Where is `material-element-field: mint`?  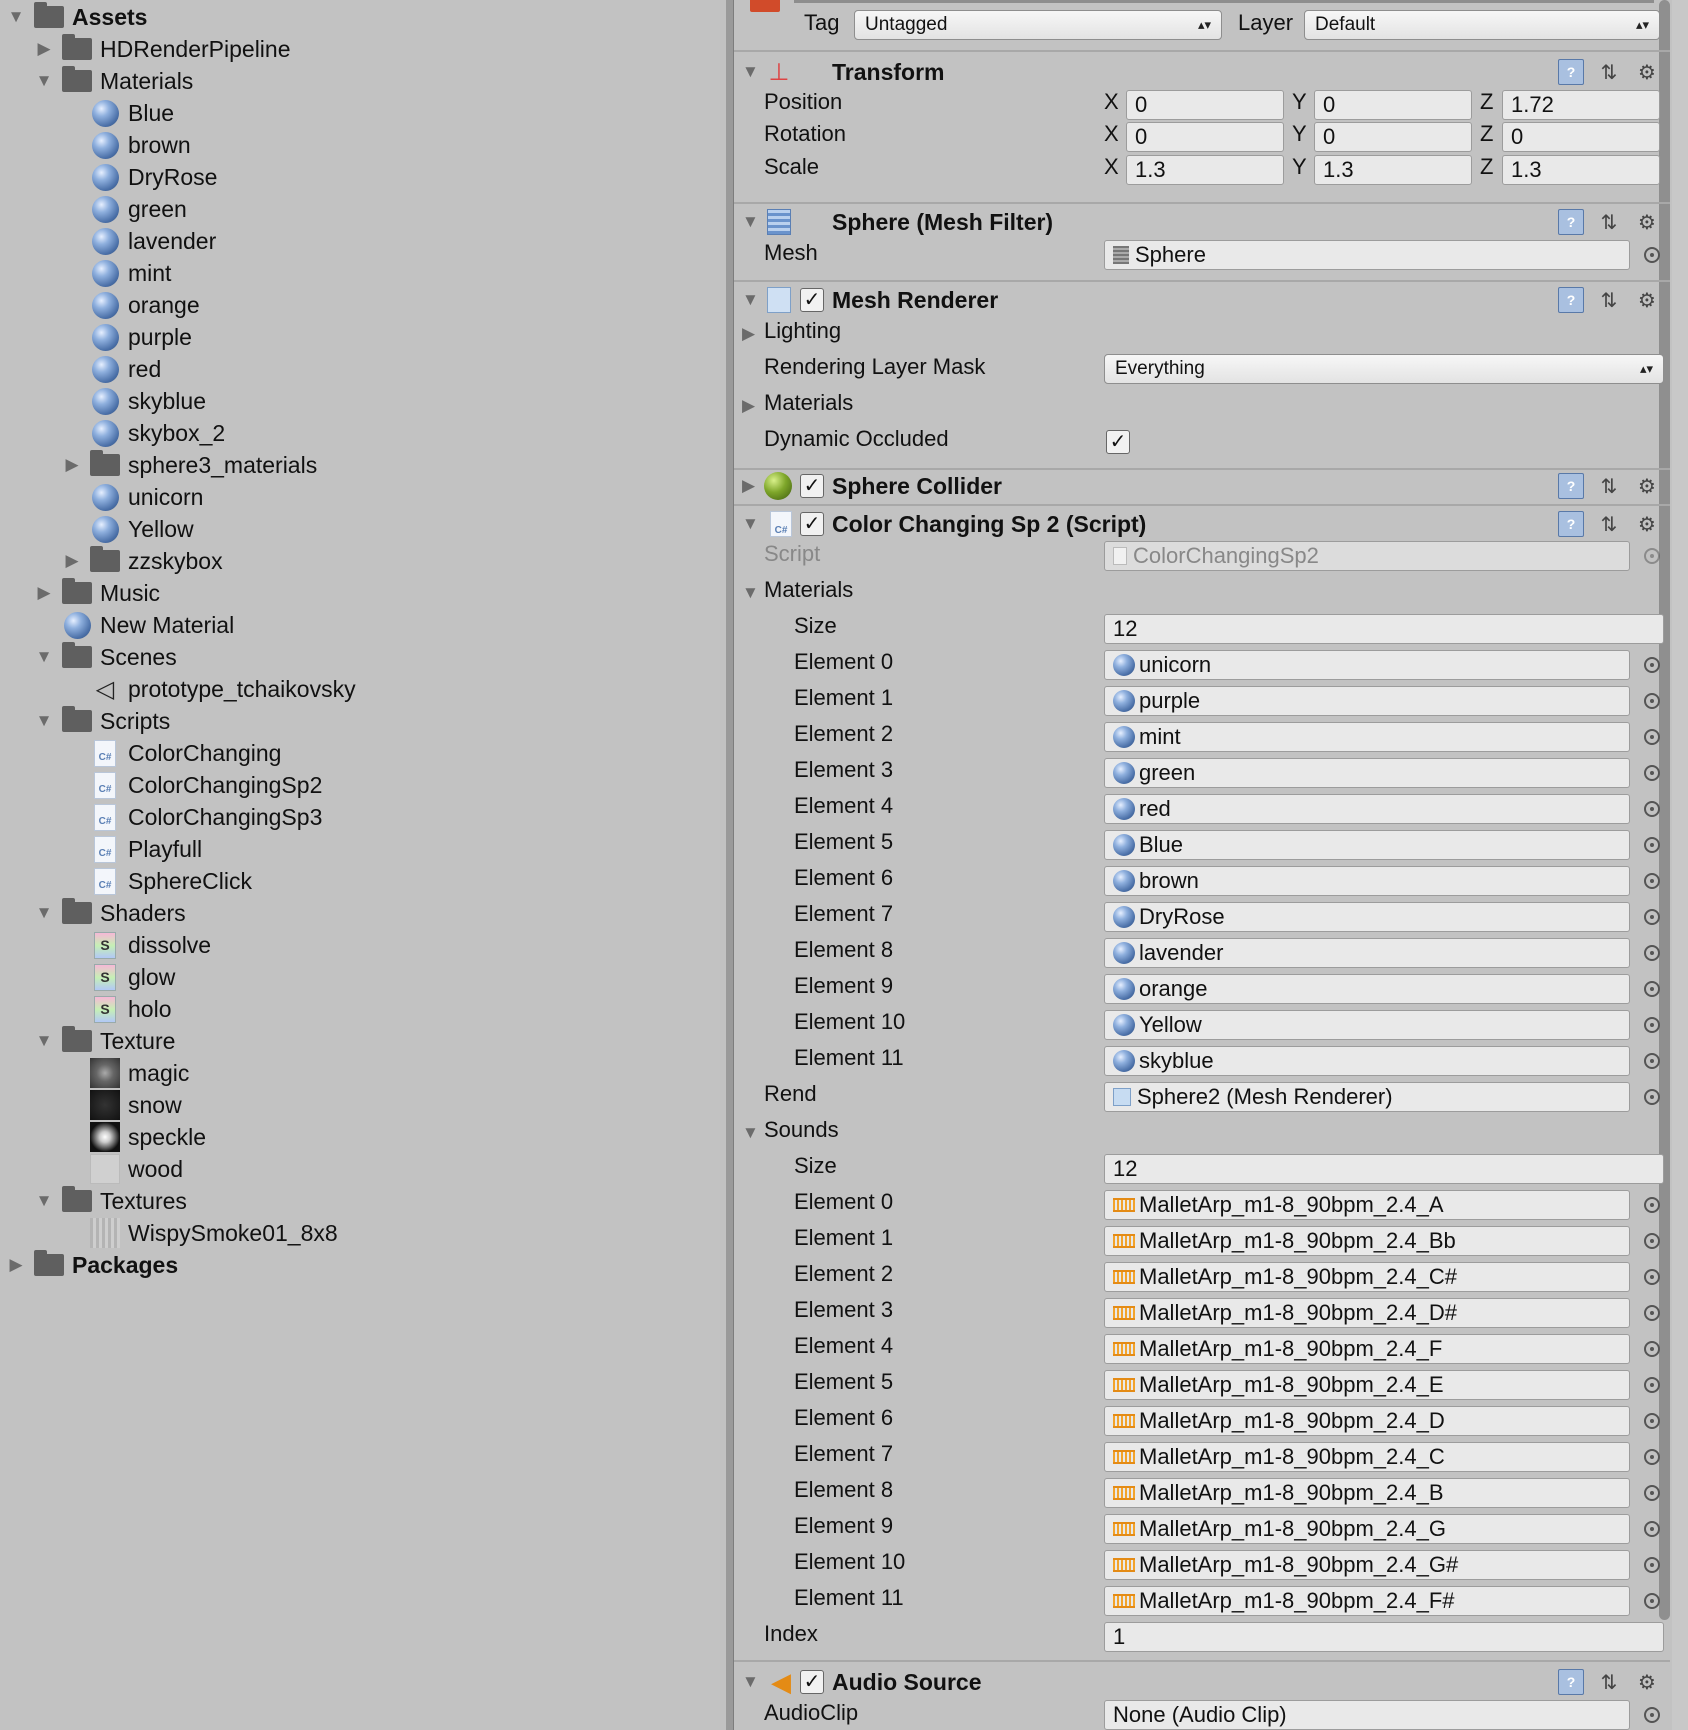 material-element-field: mint is located at coordinates (1367, 737).